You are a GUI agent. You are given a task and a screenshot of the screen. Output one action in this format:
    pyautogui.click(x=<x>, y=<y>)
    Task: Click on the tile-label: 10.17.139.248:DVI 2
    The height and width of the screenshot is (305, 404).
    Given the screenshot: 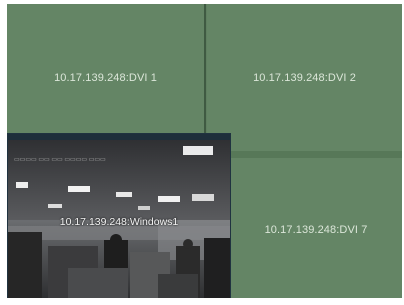 What is the action you would take?
    pyautogui.click(x=304, y=77)
    